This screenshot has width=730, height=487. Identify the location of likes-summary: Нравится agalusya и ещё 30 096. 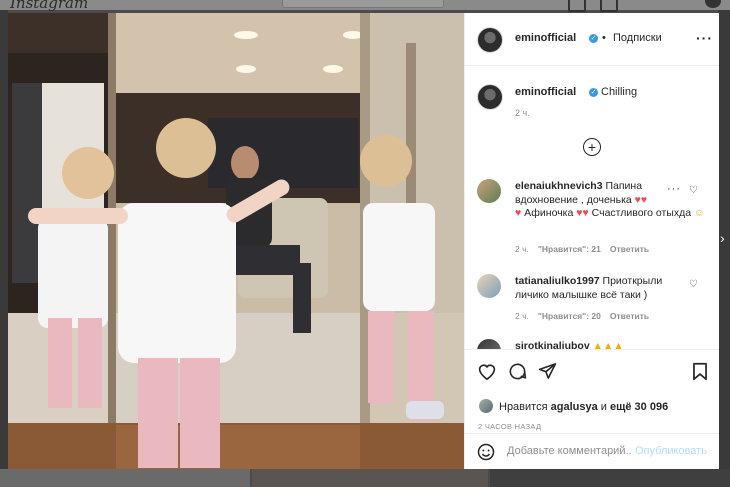
(583, 407).